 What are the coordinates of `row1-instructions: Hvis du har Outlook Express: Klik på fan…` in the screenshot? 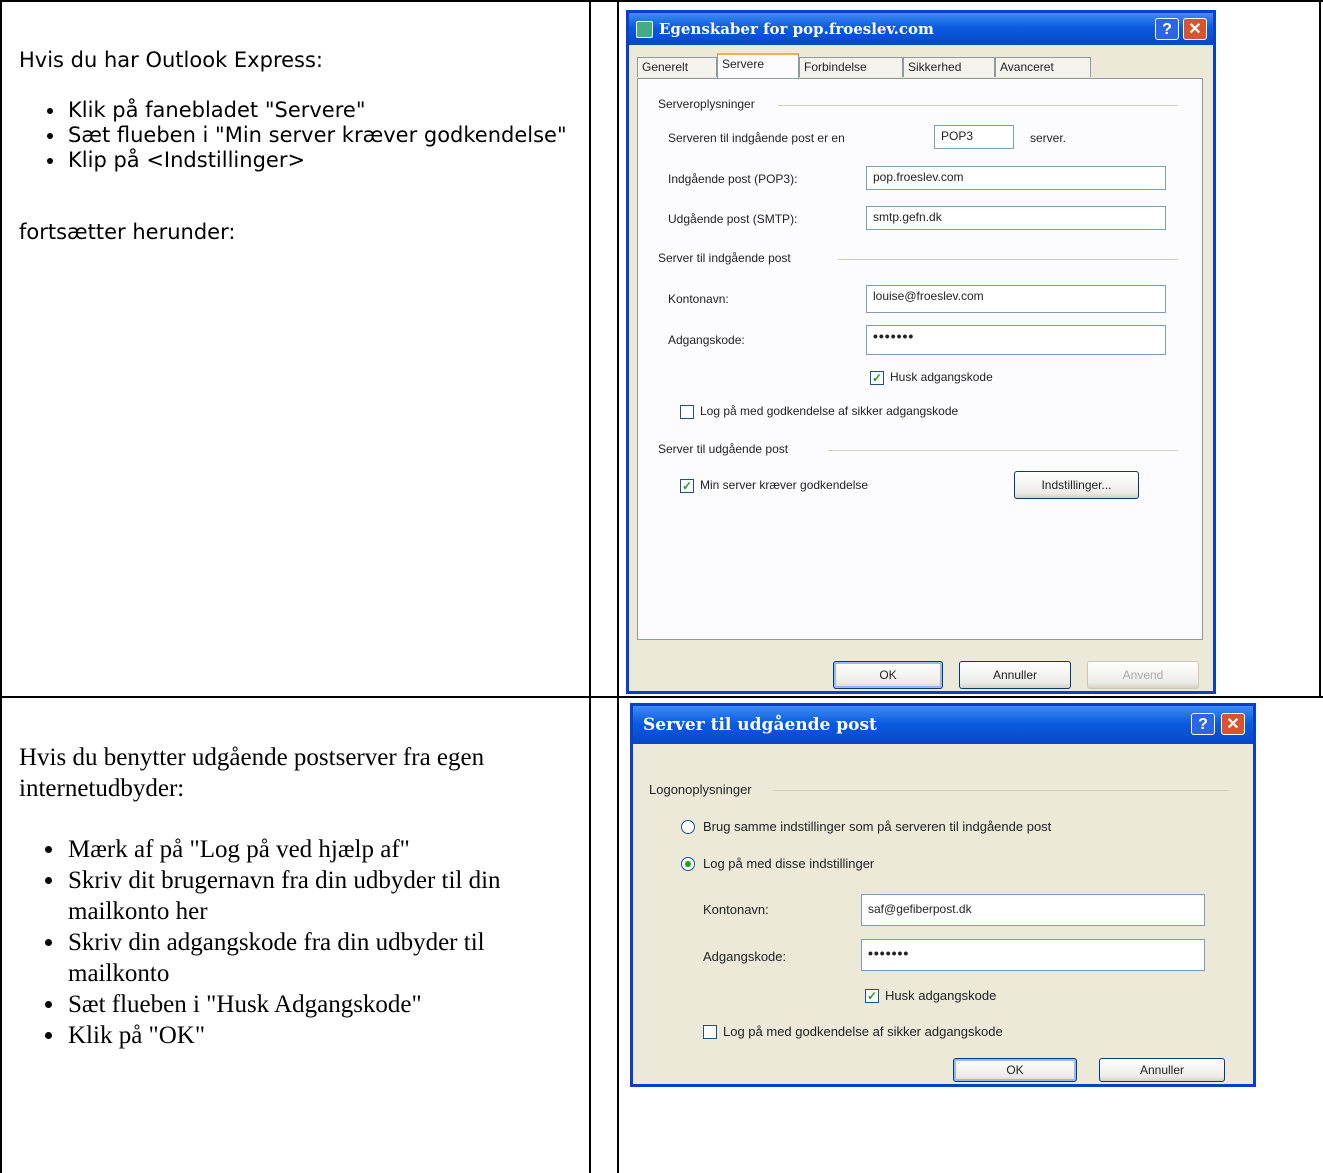 It's located at (299, 146).